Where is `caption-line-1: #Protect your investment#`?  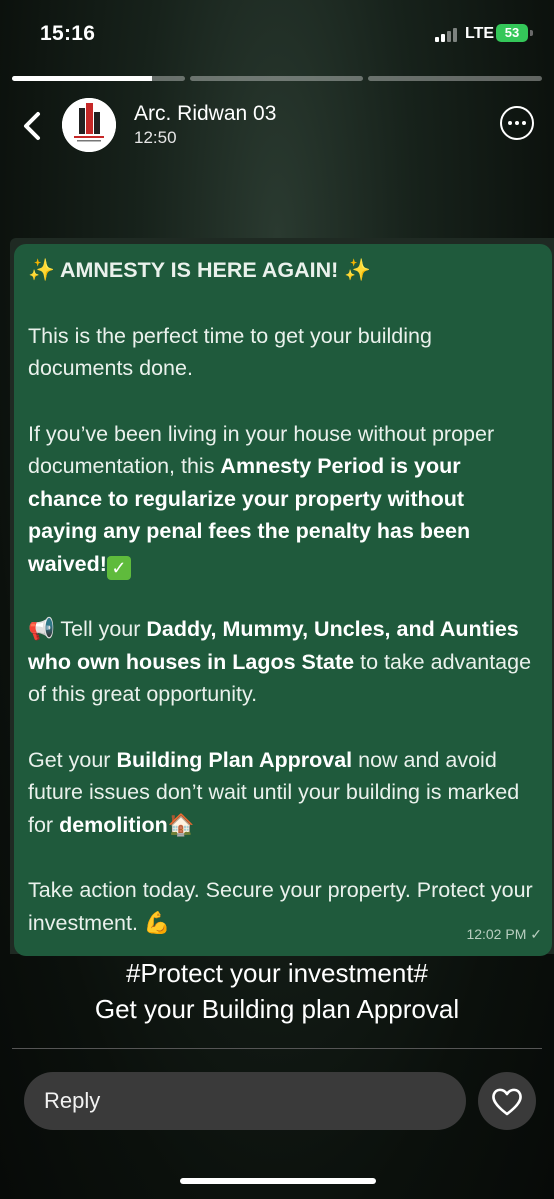 caption-line-1: #Protect your investment# is located at coordinates (277, 973).